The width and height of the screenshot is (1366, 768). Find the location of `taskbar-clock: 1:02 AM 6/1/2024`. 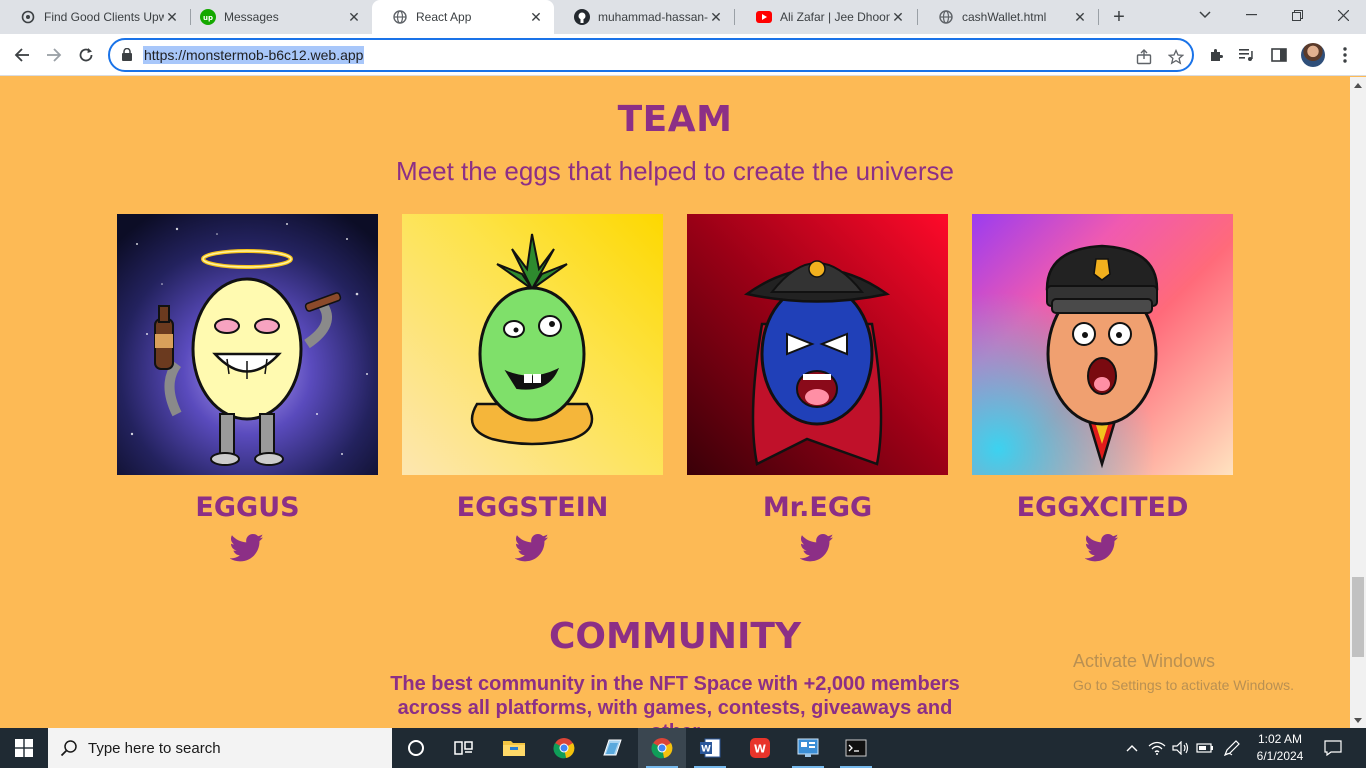

taskbar-clock: 1:02 AM 6/1/2024 is located at coordinates (1280, 748).